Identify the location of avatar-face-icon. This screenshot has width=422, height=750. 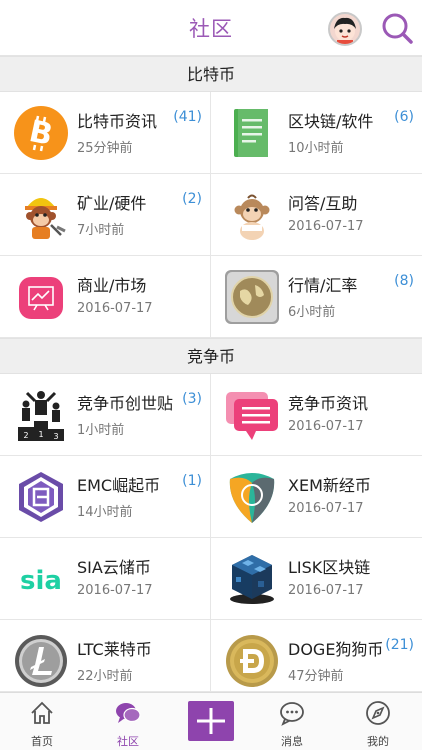
(345, 30).